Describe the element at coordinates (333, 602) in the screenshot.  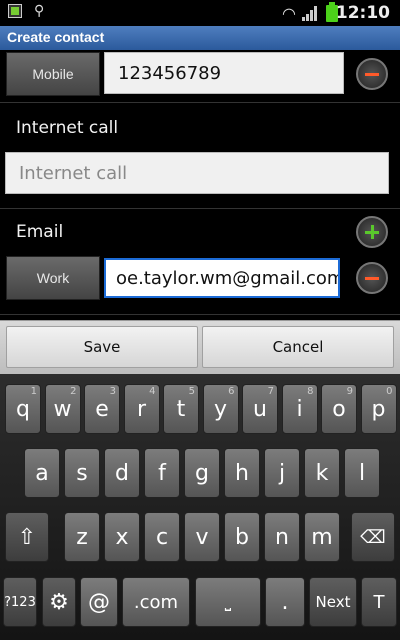
I see `next-key: Next` at that location.